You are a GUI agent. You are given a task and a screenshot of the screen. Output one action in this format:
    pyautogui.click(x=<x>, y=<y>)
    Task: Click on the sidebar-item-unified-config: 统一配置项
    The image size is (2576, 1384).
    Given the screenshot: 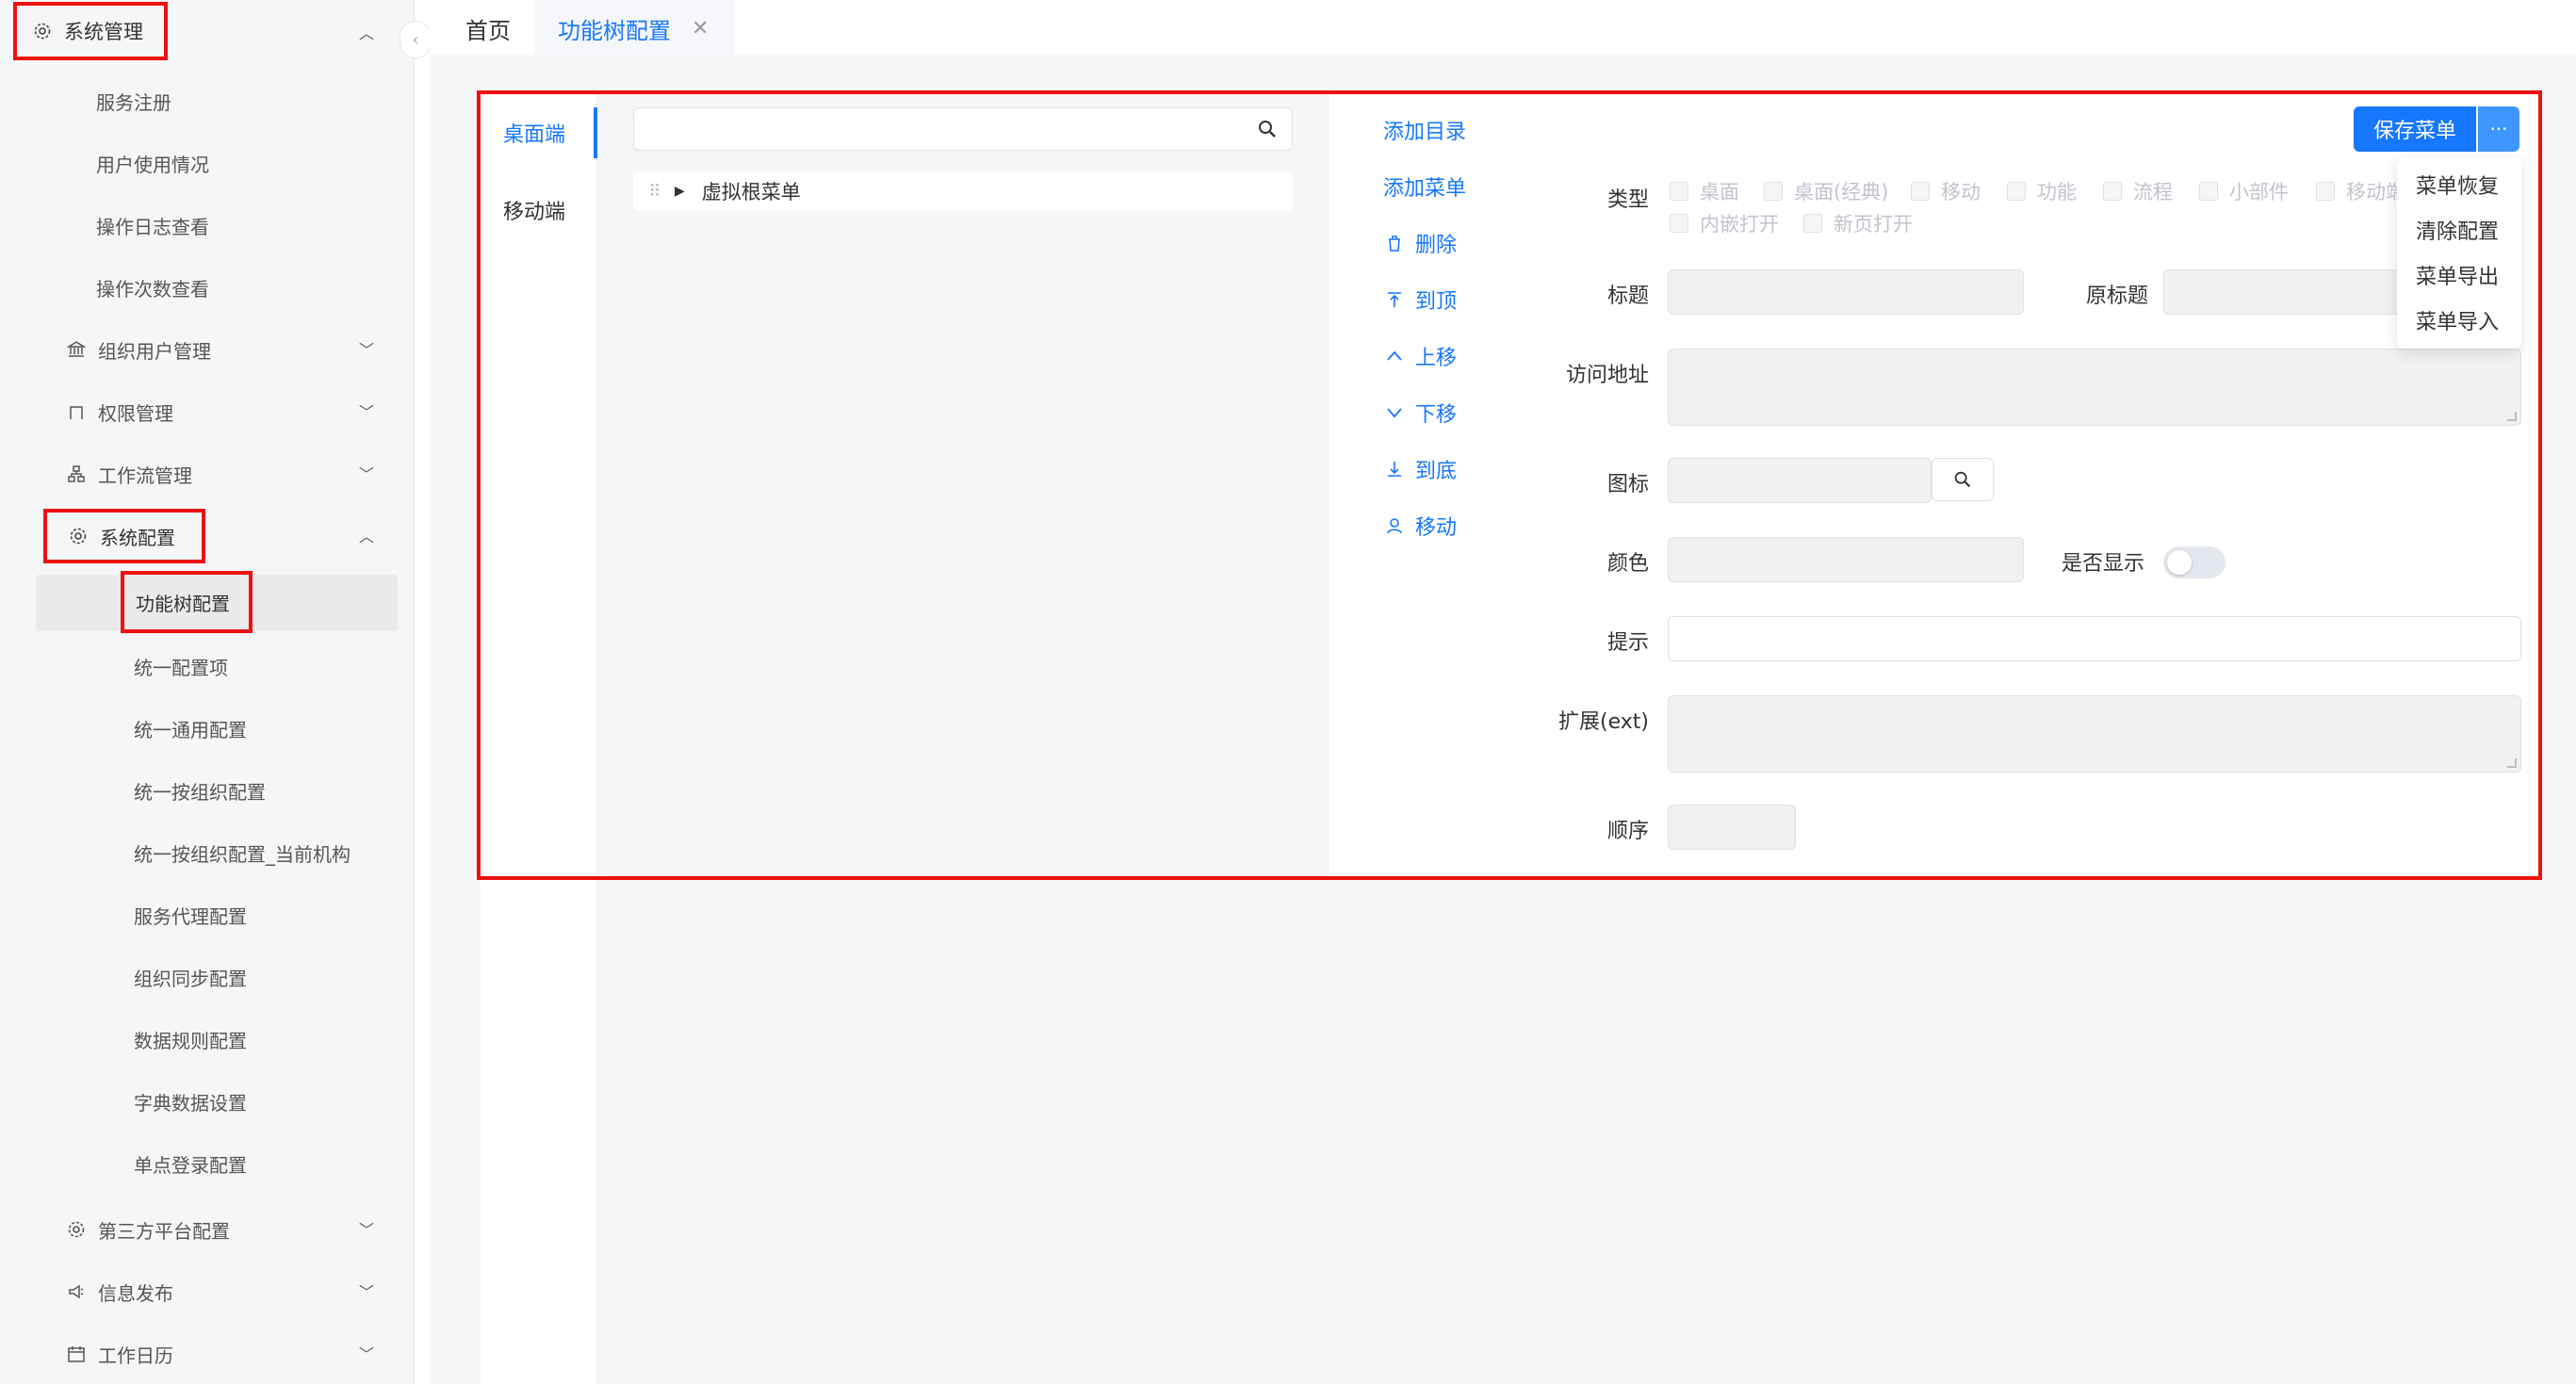 What is the action you would take?
    pyautogui.click(x=181, y=667)
    